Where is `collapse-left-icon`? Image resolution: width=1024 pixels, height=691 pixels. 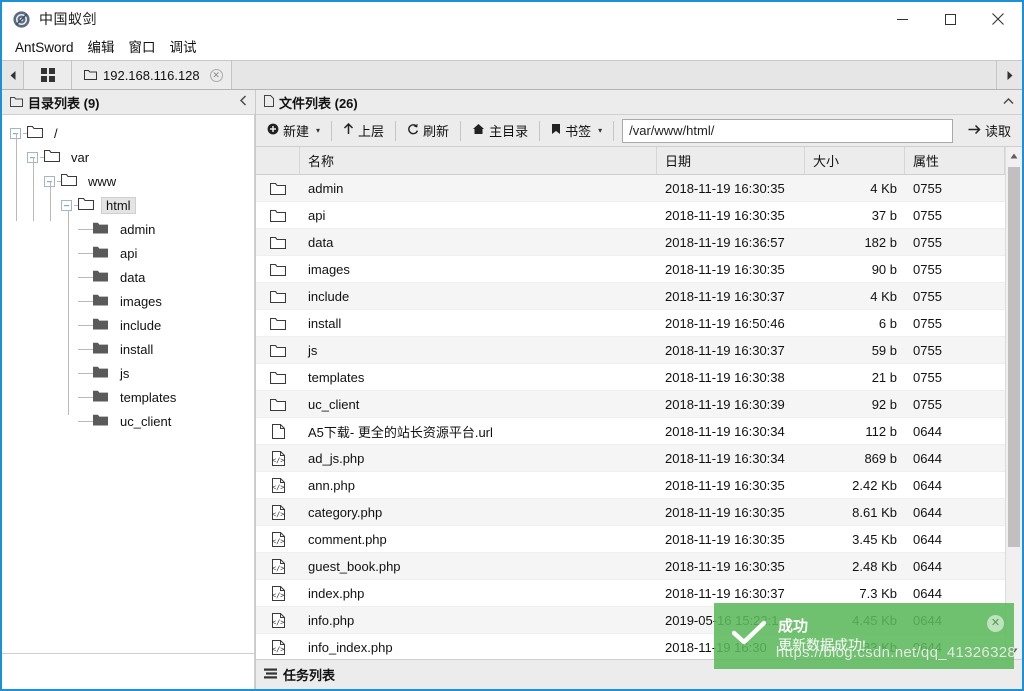 collapse-left-icon is located at coordinates (243, 102).